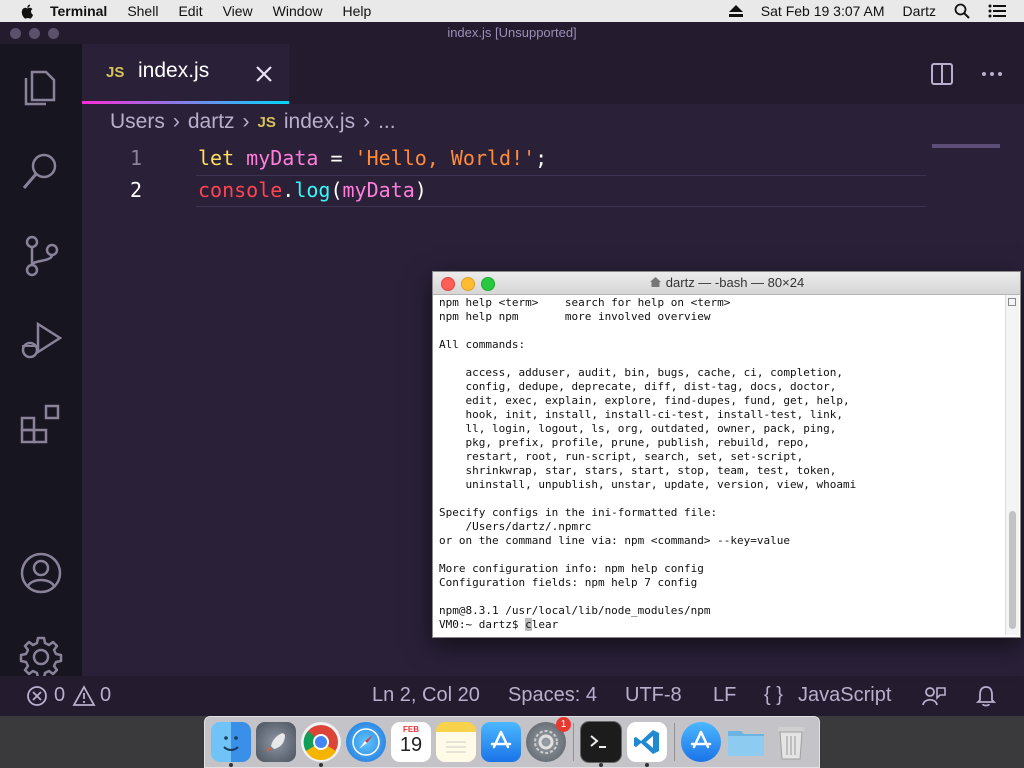 This screenshot has width=1024, height=768. I want to click on calendar-icon: FEB 19, so click(411, 742).